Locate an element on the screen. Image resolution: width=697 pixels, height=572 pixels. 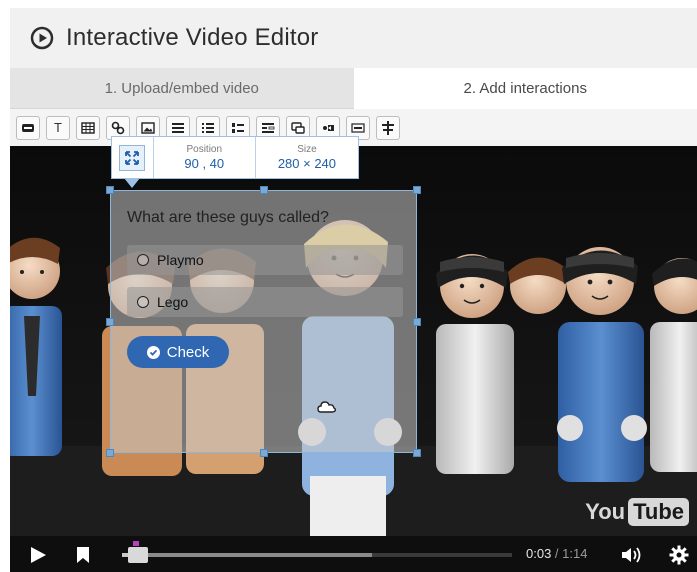
single-choice-icon is located at coordinates (328, 127).